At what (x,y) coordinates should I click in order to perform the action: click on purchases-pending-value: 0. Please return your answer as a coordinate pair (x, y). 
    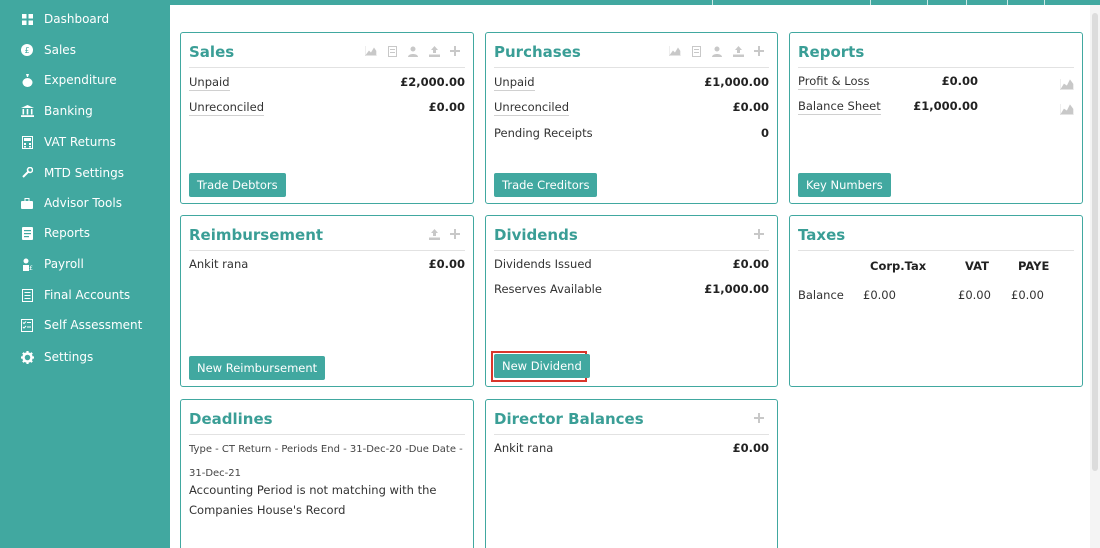
    Looking at the image, I should click on (764, 133).